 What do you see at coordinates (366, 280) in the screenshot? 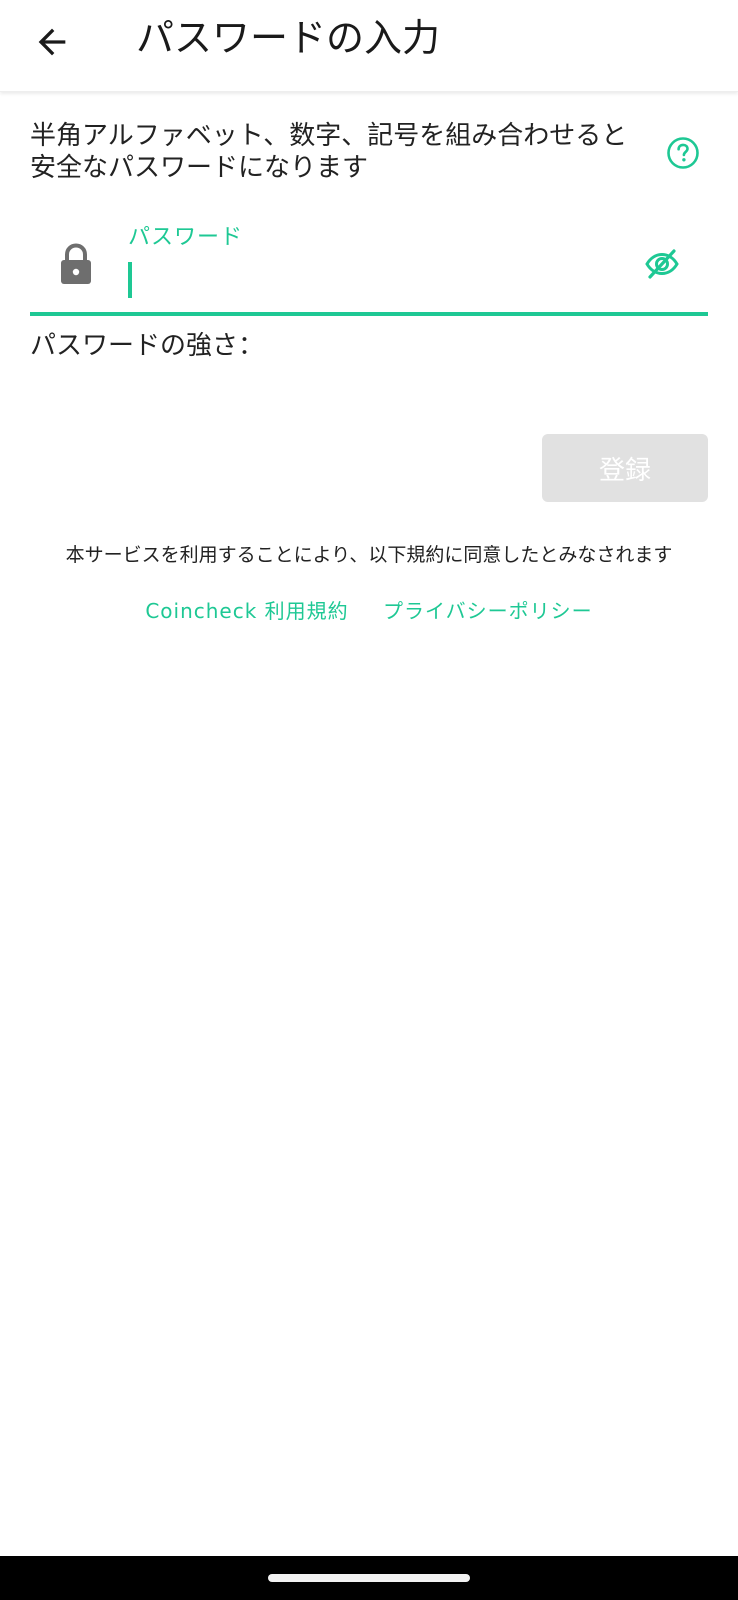
I see `password-input` at bounding box center [366, 280].